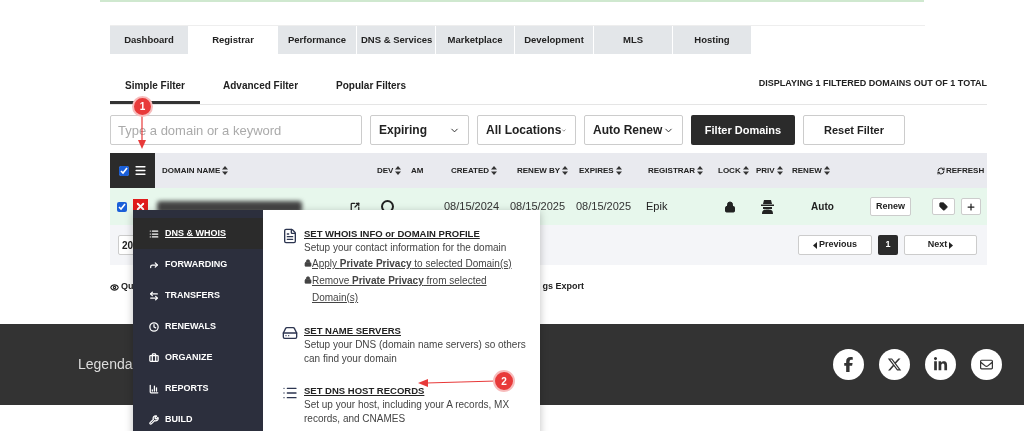  I want to click on close-icon, so click(140, 206).